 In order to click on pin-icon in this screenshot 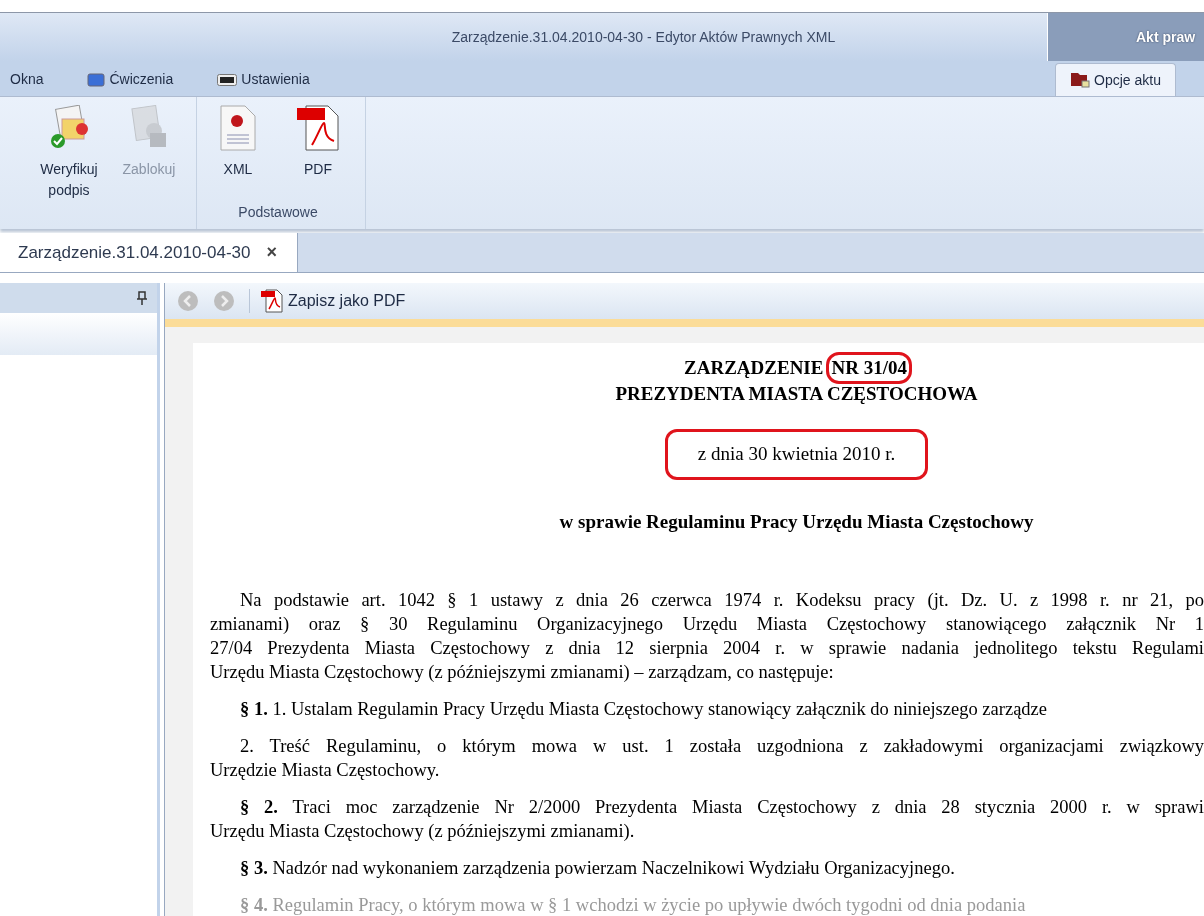, I will do `click(142, 298)`.